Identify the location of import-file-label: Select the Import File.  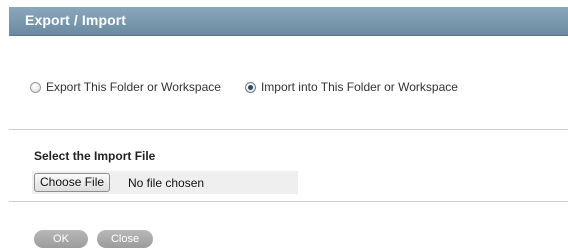
(95, 156).